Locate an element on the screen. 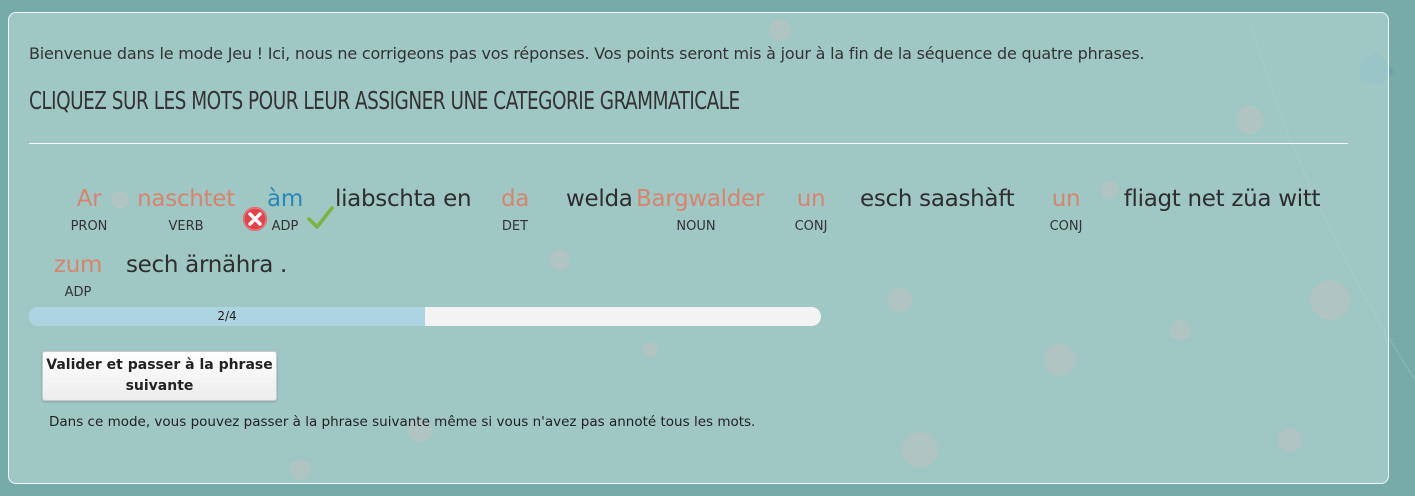 Image resolution: width=1415 pixels, height=496 pixels. word-text: sech ärnähra . is located at coordinates (207, 265).